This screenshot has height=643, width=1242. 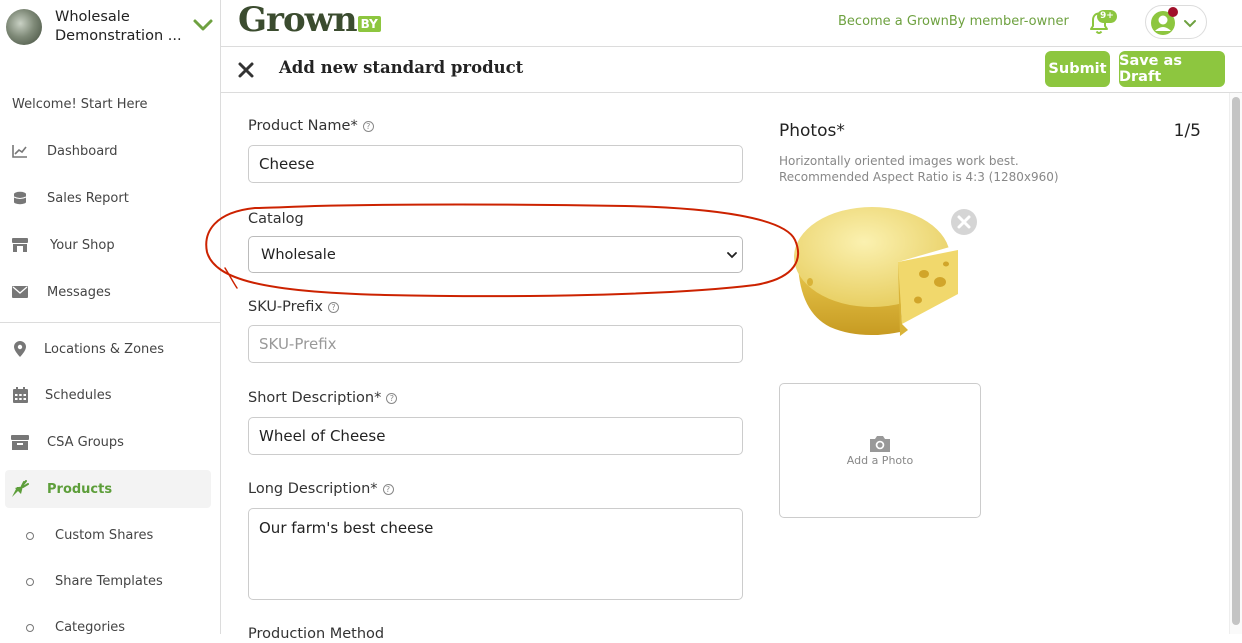 I want to click on sidebar-item-label: Messages, so click(x=79, y=292).